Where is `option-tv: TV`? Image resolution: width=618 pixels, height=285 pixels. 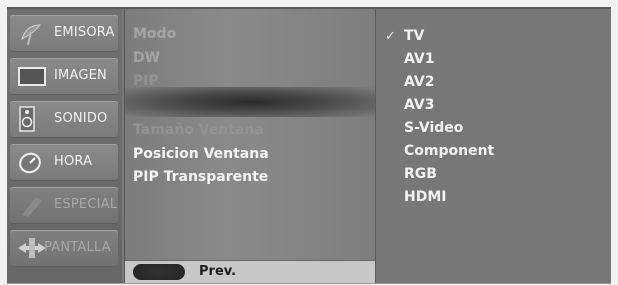 option-tv: TV is located at coordinates (414, 36).